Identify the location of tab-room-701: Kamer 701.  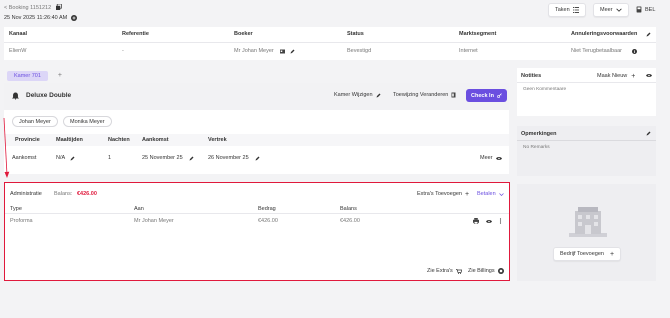
(27, 75).